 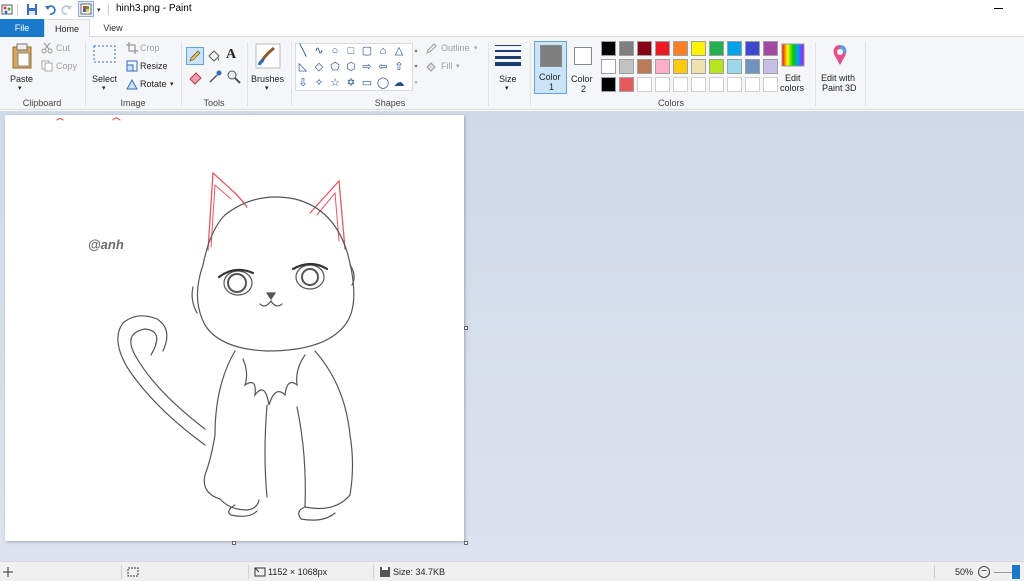 I want to click on brushes-button: Brushes ▾, so click(x=268, y=67).